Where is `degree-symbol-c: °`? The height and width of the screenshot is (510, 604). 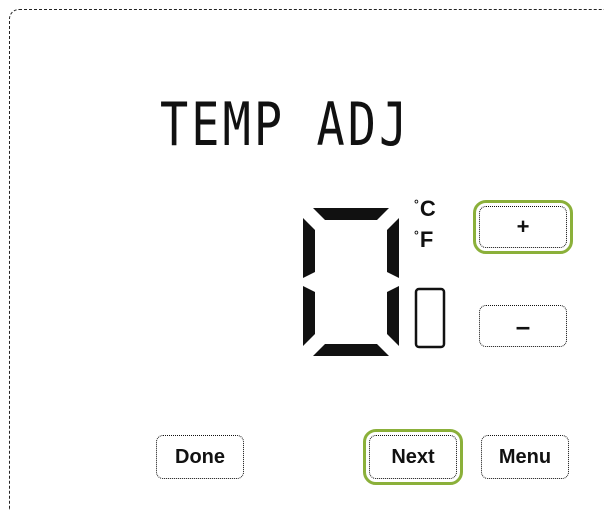 degree-symbol-c: ° is located at coordinates (416, 204).